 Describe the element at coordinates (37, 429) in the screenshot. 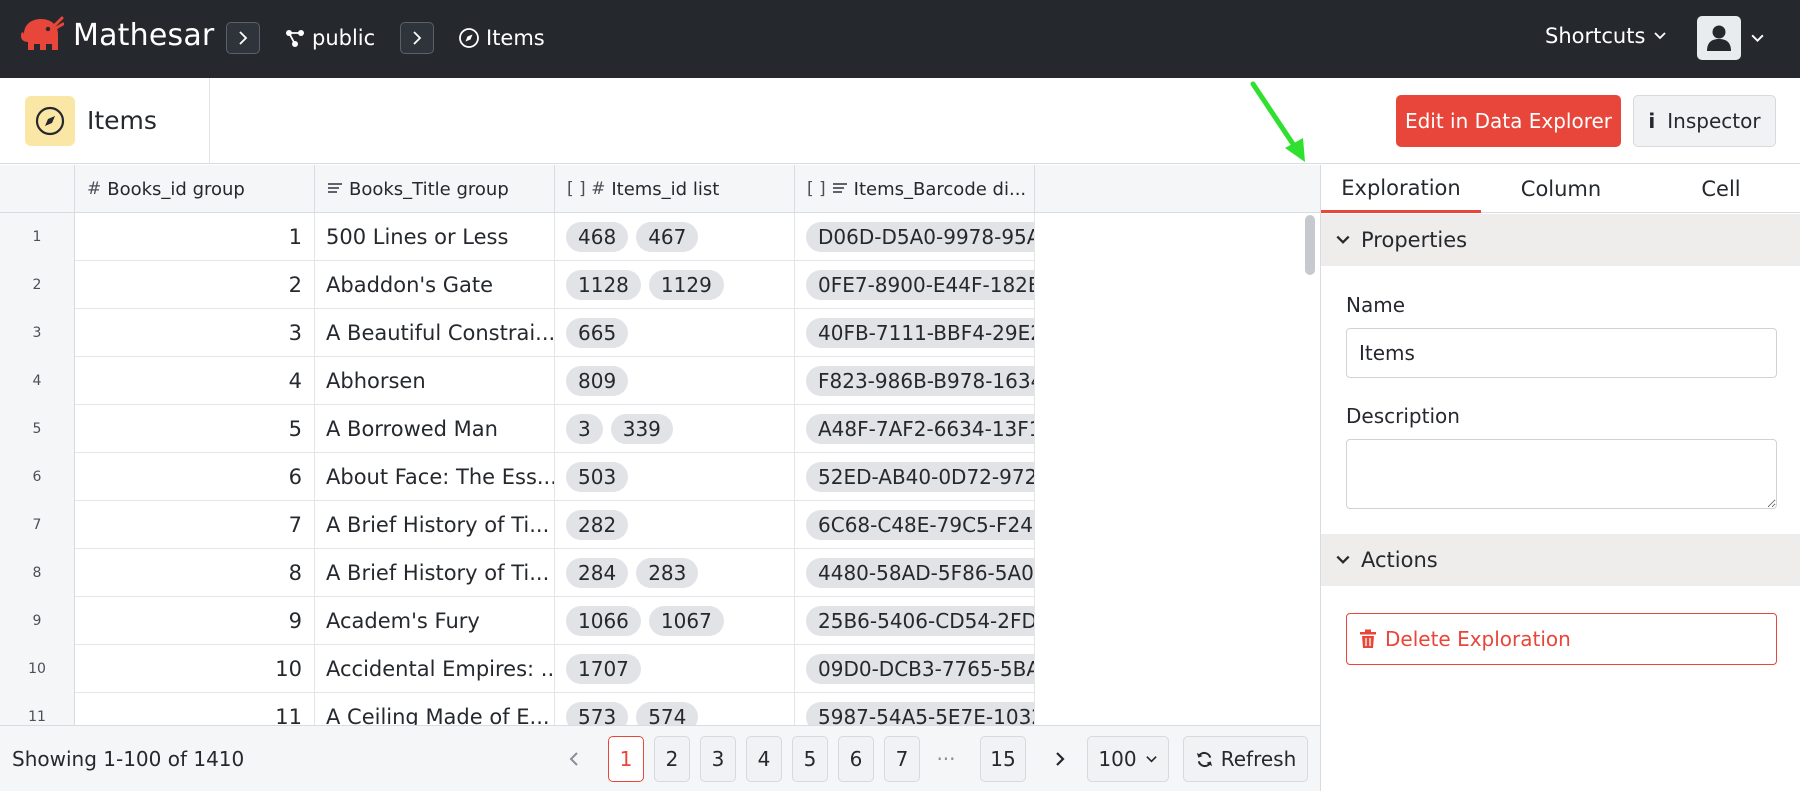

I see `row-number: 5` at that location.